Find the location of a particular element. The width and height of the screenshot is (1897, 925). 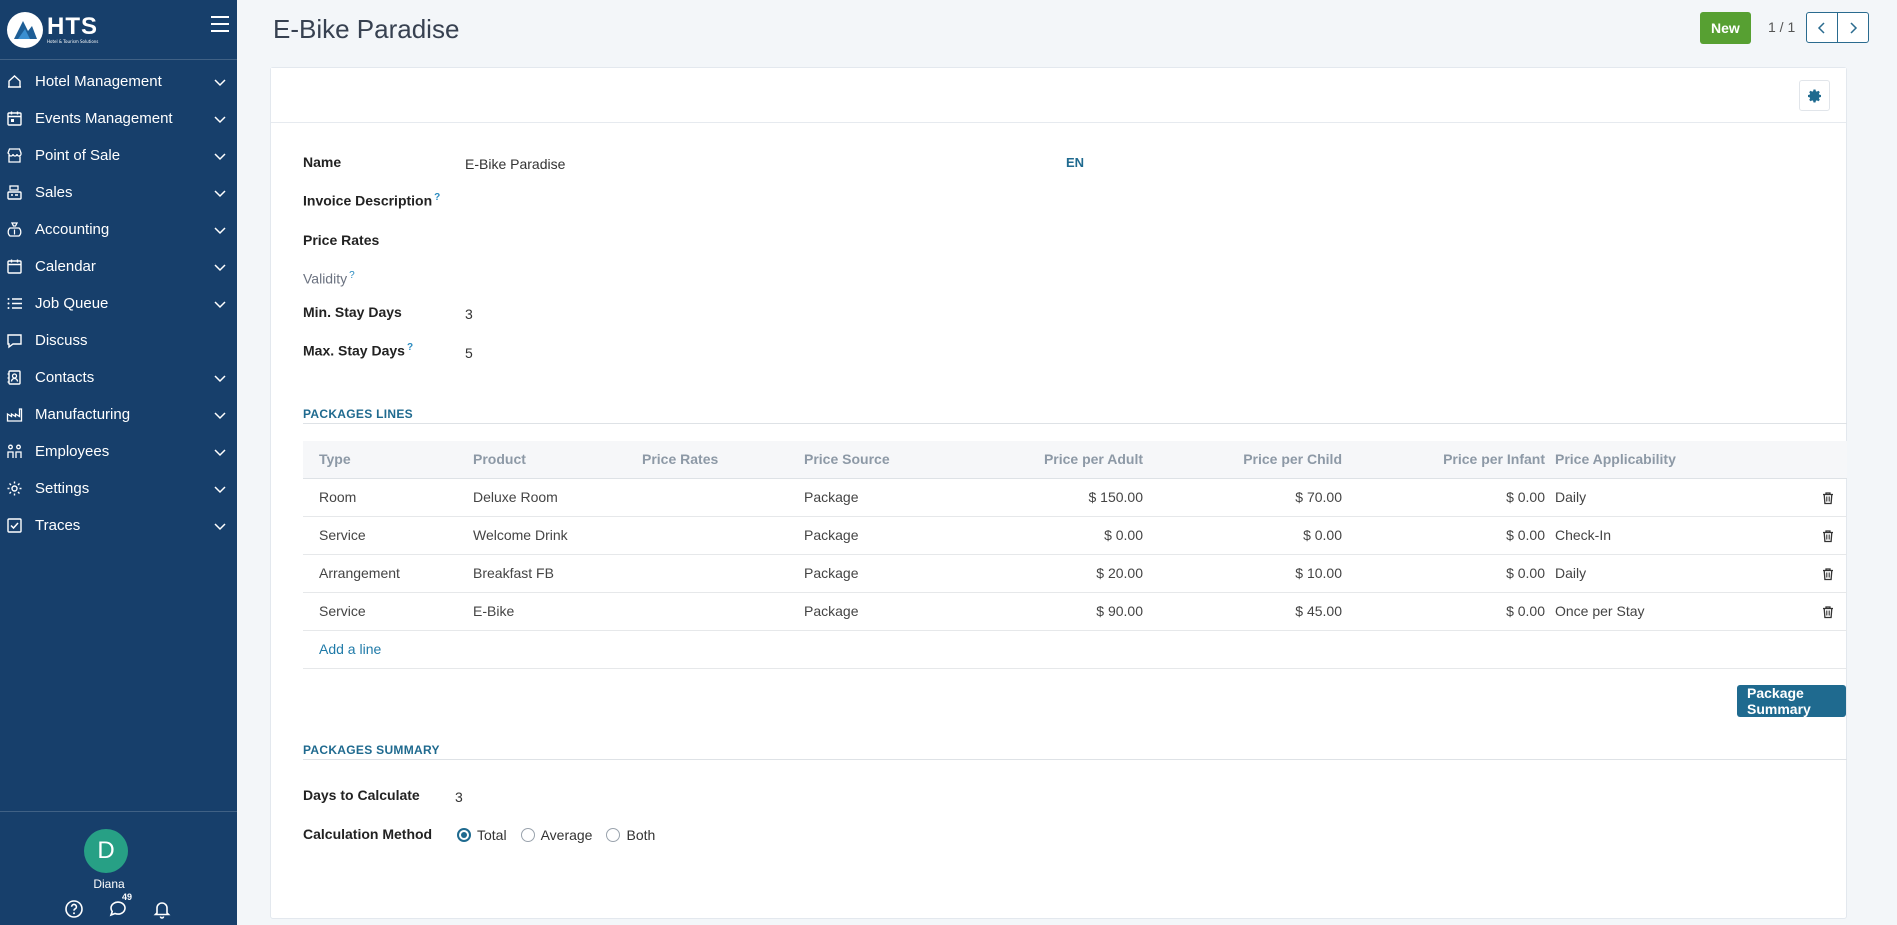

radio-both: Both is located at coordinates (630, 835).